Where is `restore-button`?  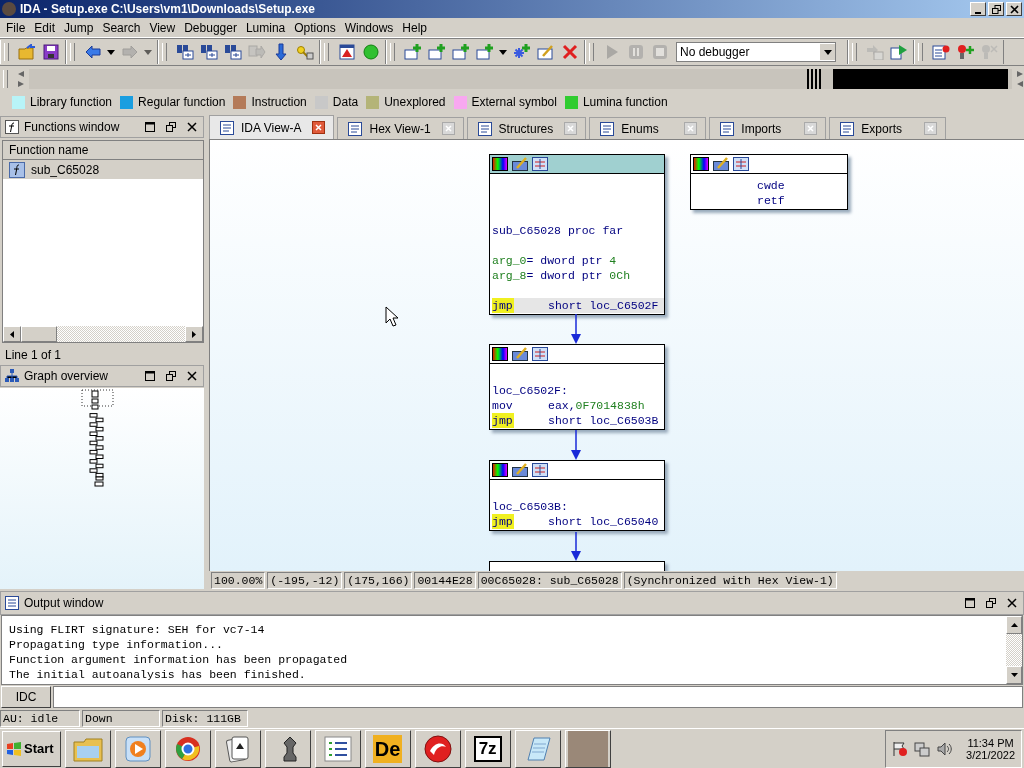
restore-button is located at coordinates (996, 9).